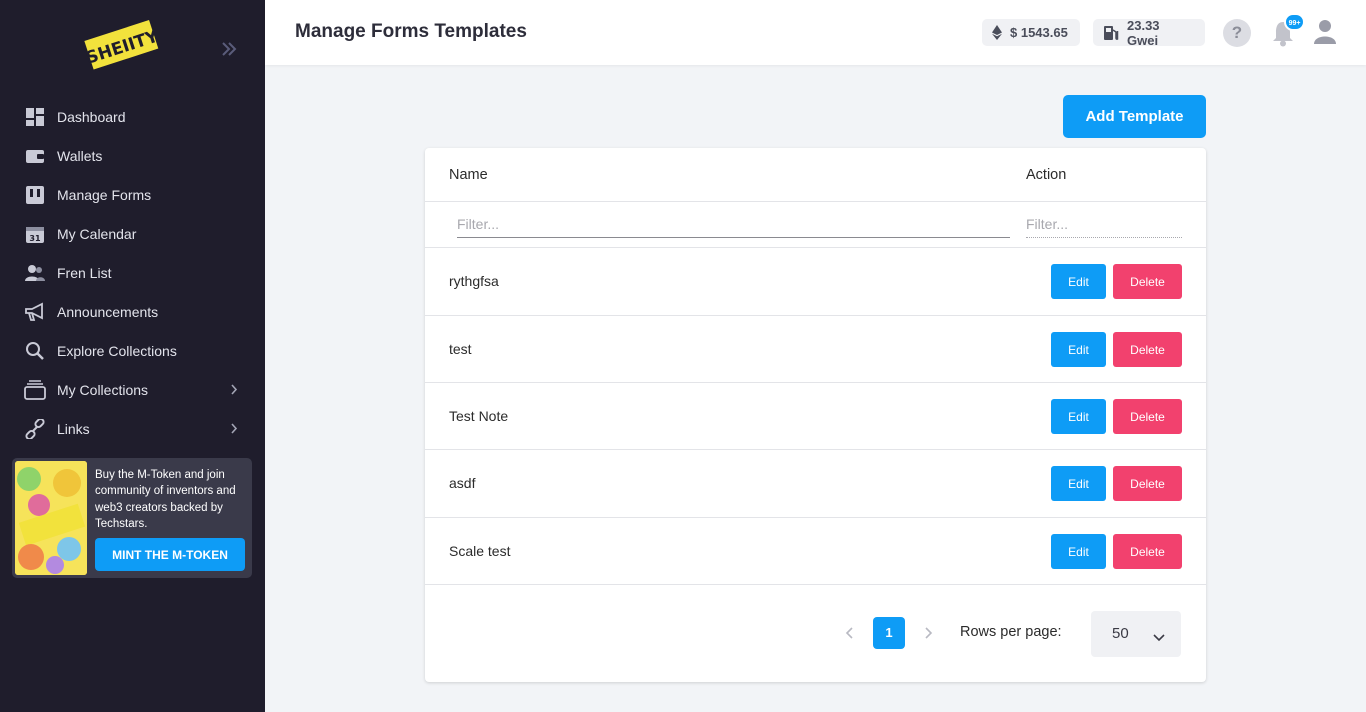 This screenshot has width=1366, height=712. I want to click on sidebar-item-label: Manage Forms, so click(104, 194).